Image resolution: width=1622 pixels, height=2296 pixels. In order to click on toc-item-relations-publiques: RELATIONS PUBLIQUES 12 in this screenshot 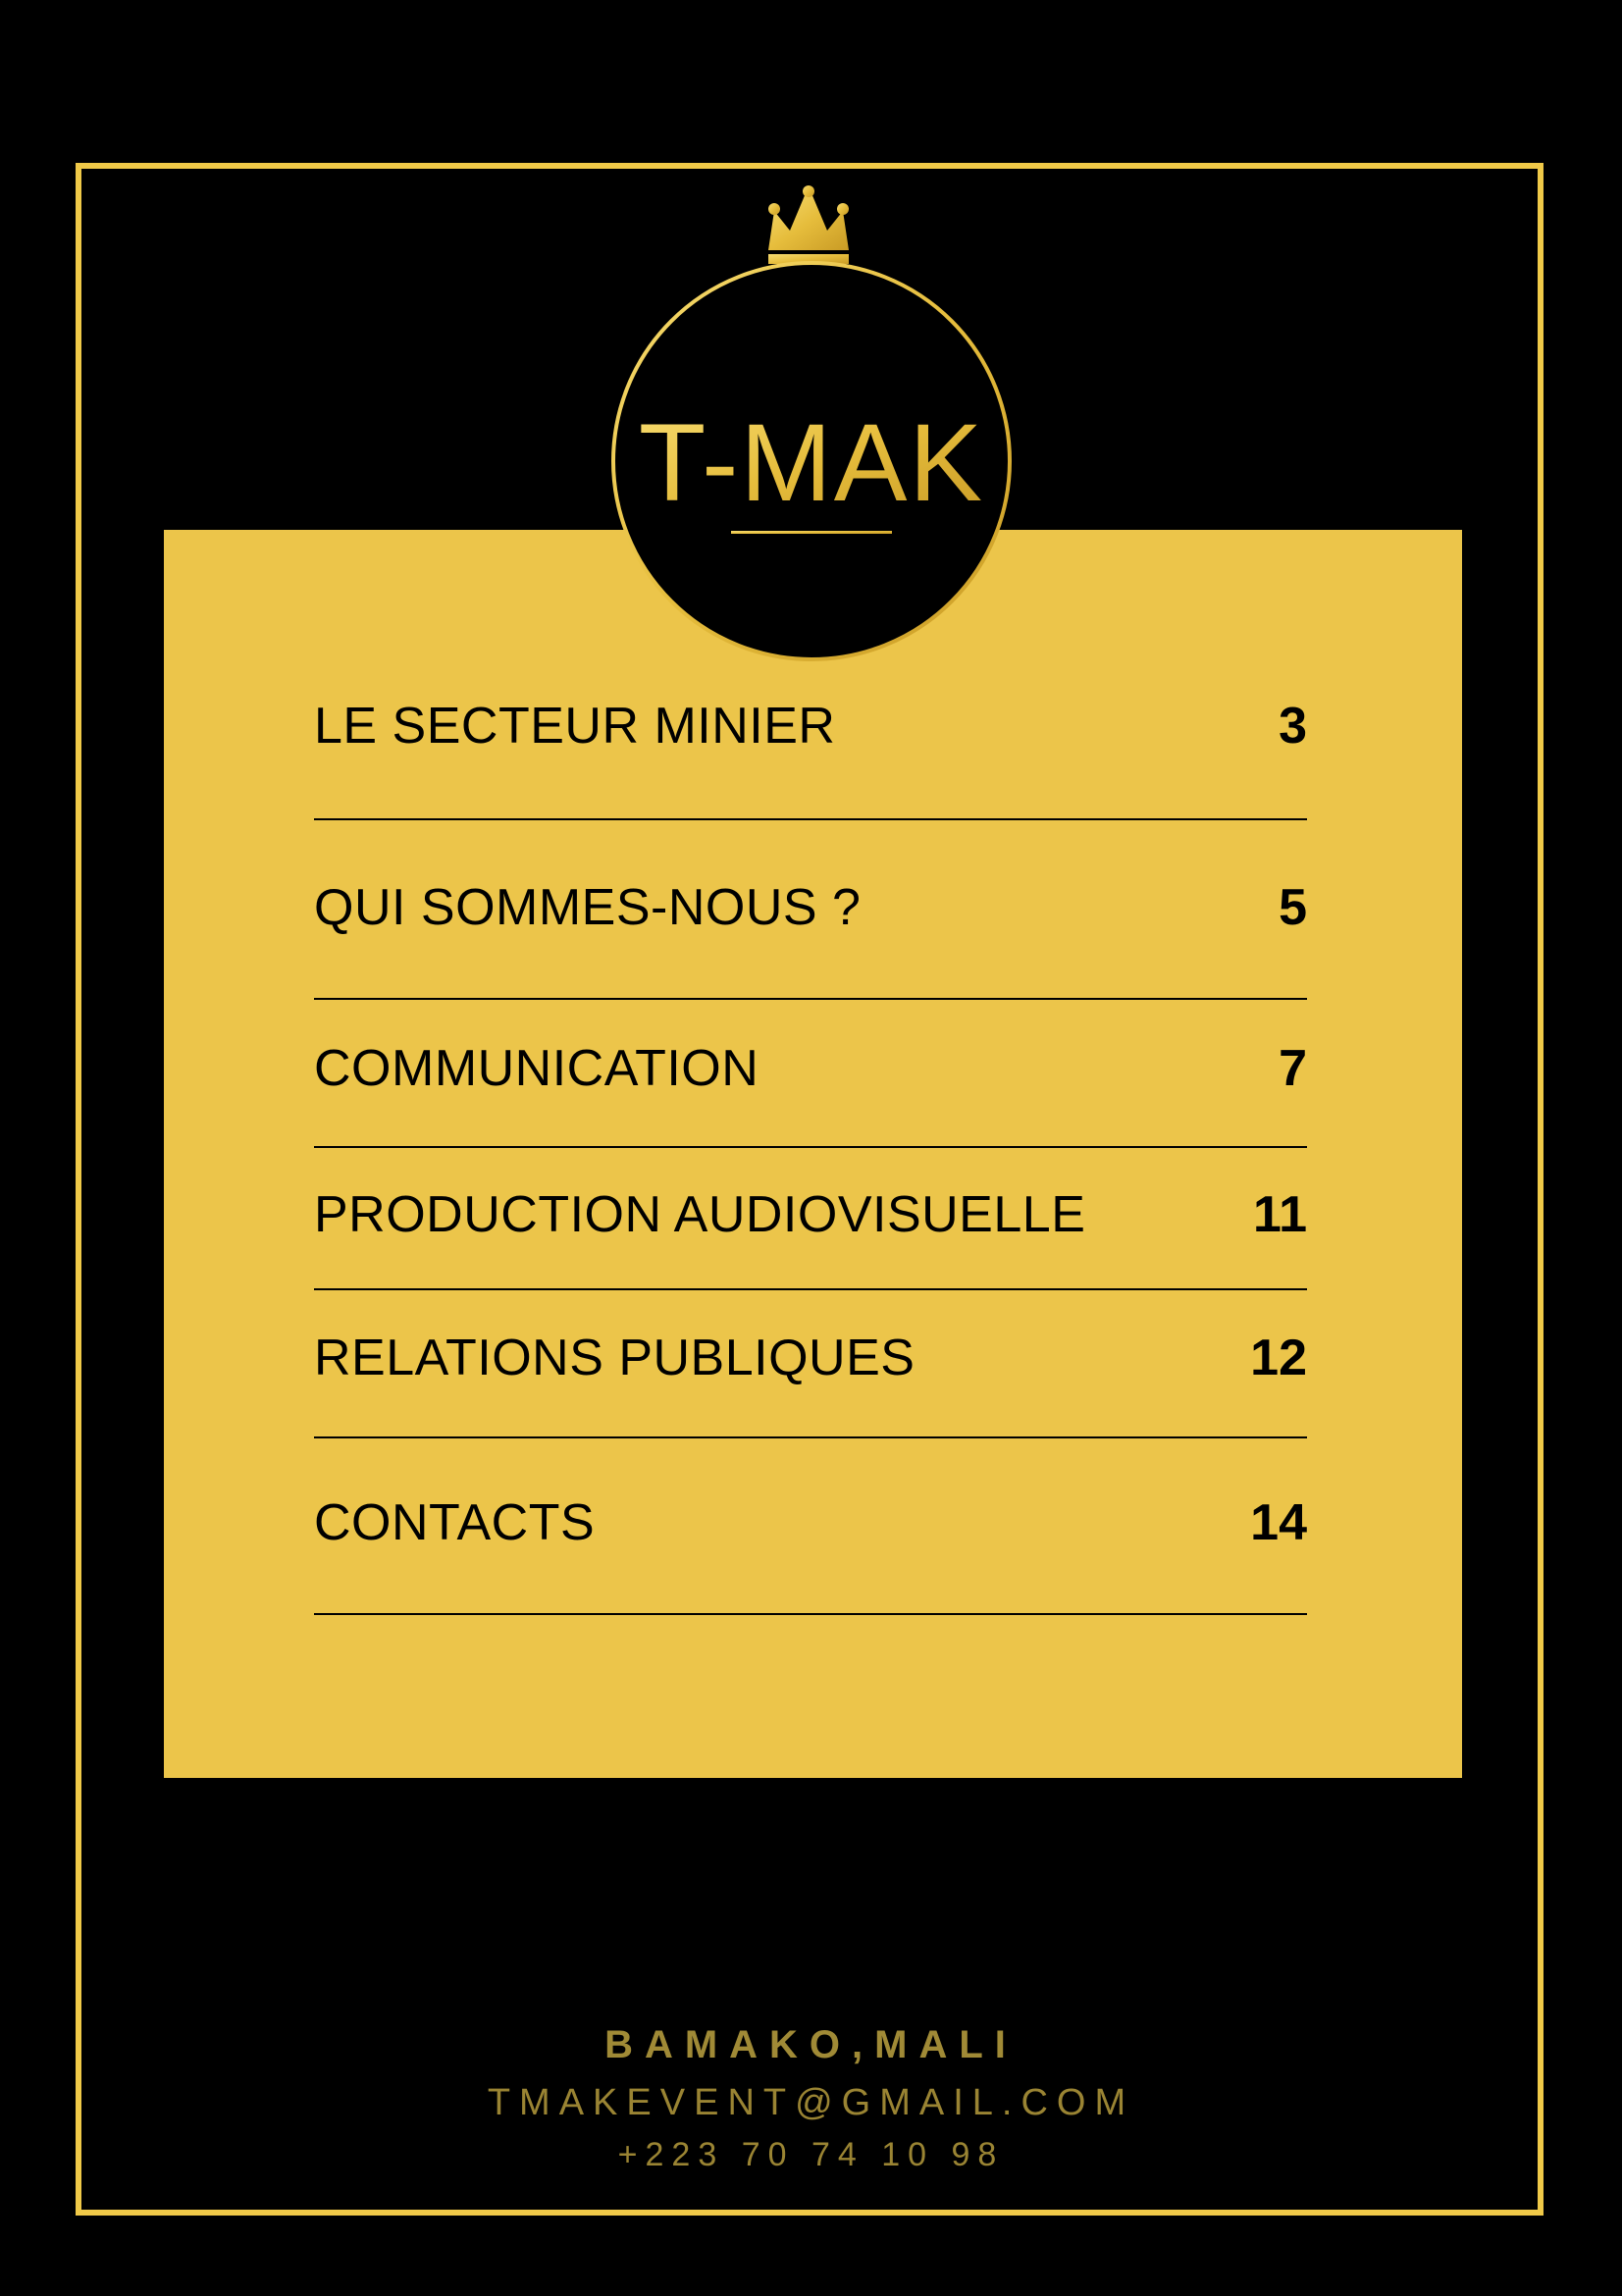, I will do `click(810, 1358)`.